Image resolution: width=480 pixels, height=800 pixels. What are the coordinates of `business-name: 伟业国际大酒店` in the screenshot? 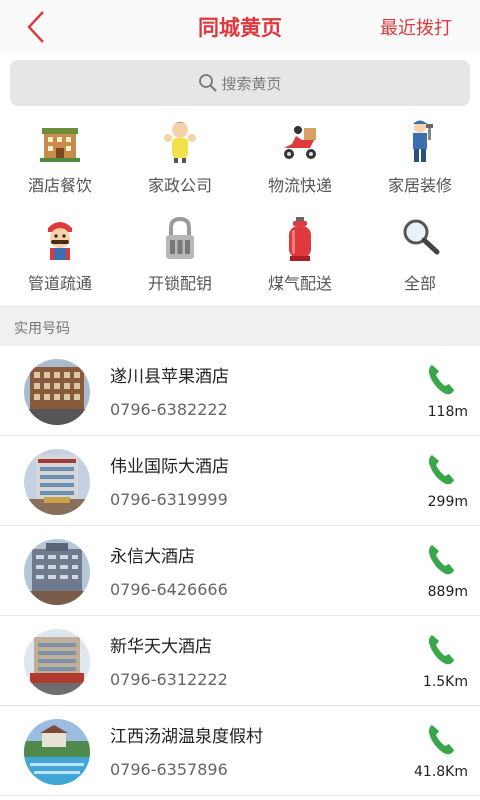 It's located at (169, 467).